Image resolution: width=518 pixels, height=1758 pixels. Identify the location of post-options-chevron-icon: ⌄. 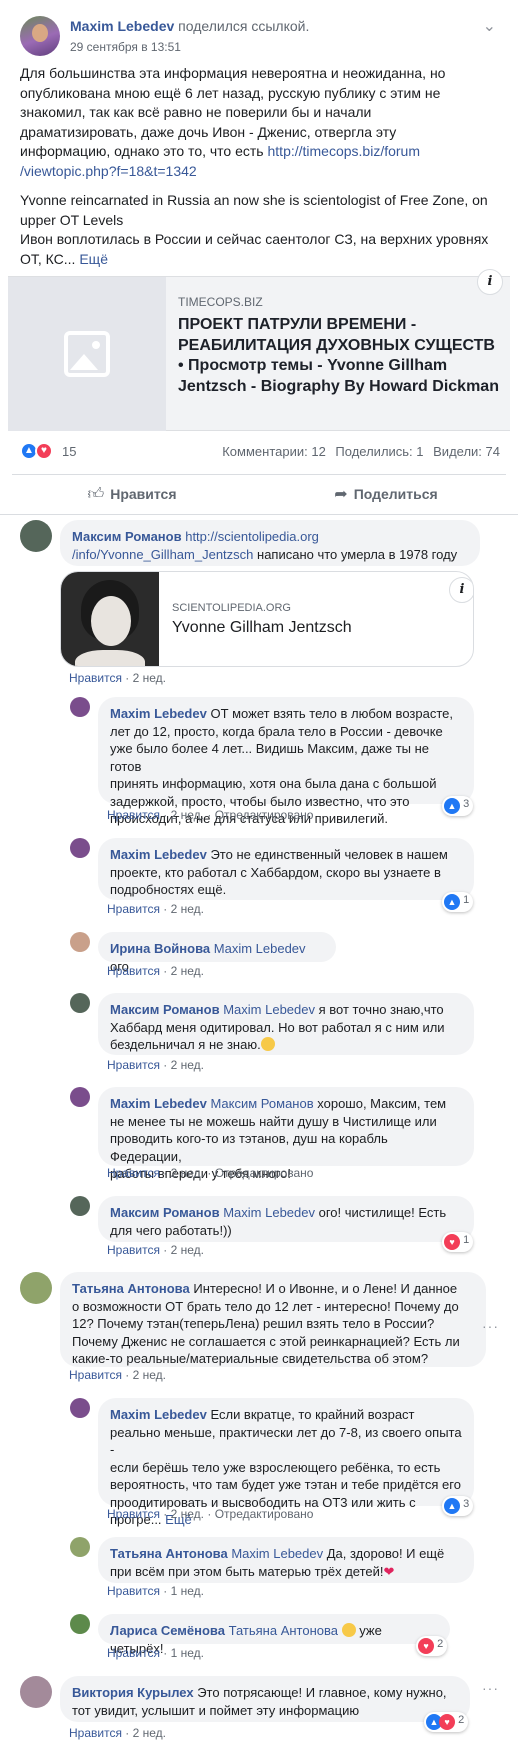
(489, 26).